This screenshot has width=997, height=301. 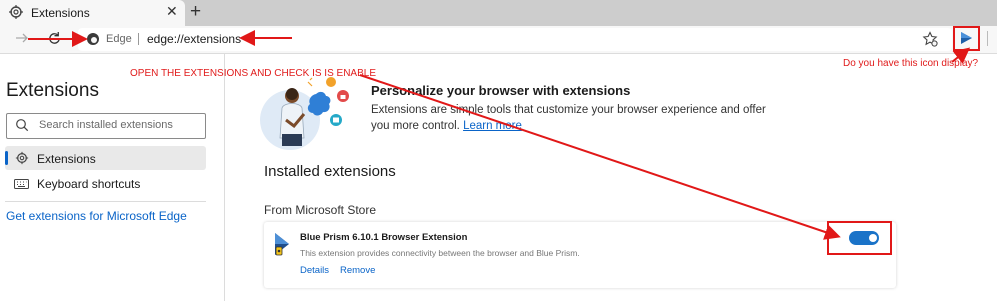 I want to click on arrow-to-icon, so click(x=961, y=55).